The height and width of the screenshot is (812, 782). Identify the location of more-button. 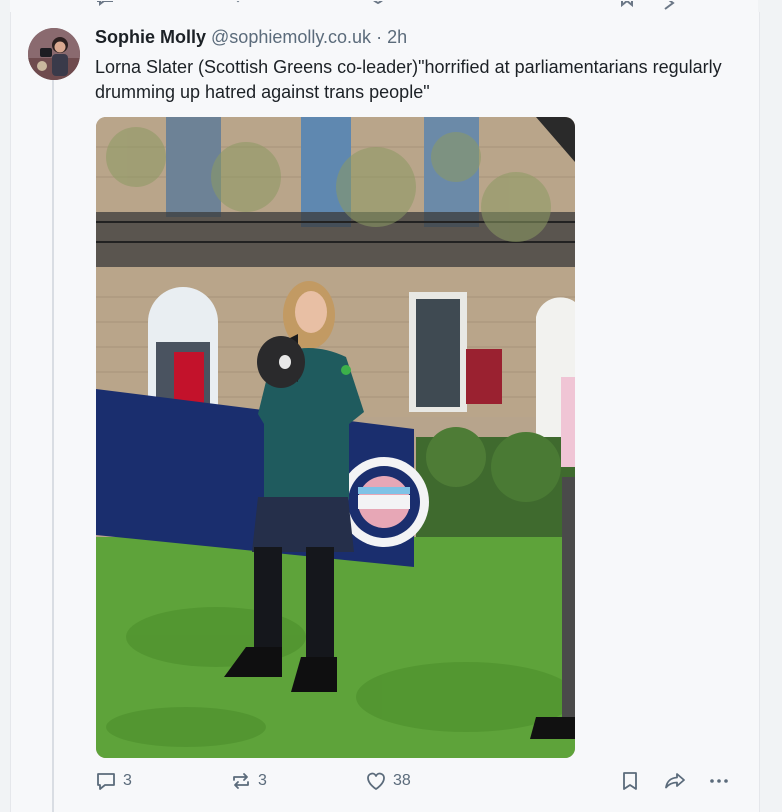
(719, 781).